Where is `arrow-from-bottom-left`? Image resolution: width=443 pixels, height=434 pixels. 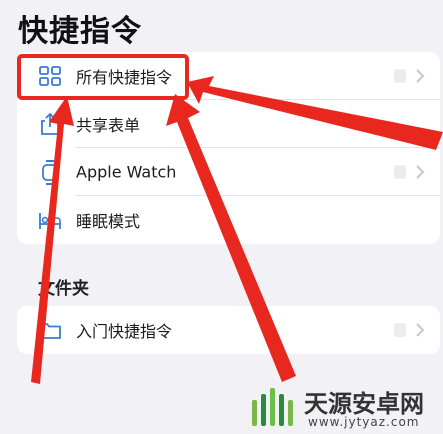
arrow-from-bottom-left is located at coordinates (52, 240).